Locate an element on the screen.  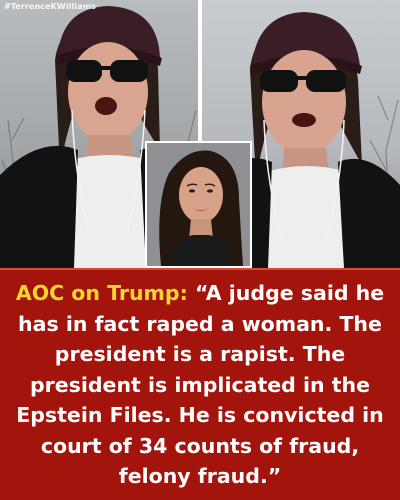
caption-lead: AOC on Trump: is located at coordinates (101, 293).